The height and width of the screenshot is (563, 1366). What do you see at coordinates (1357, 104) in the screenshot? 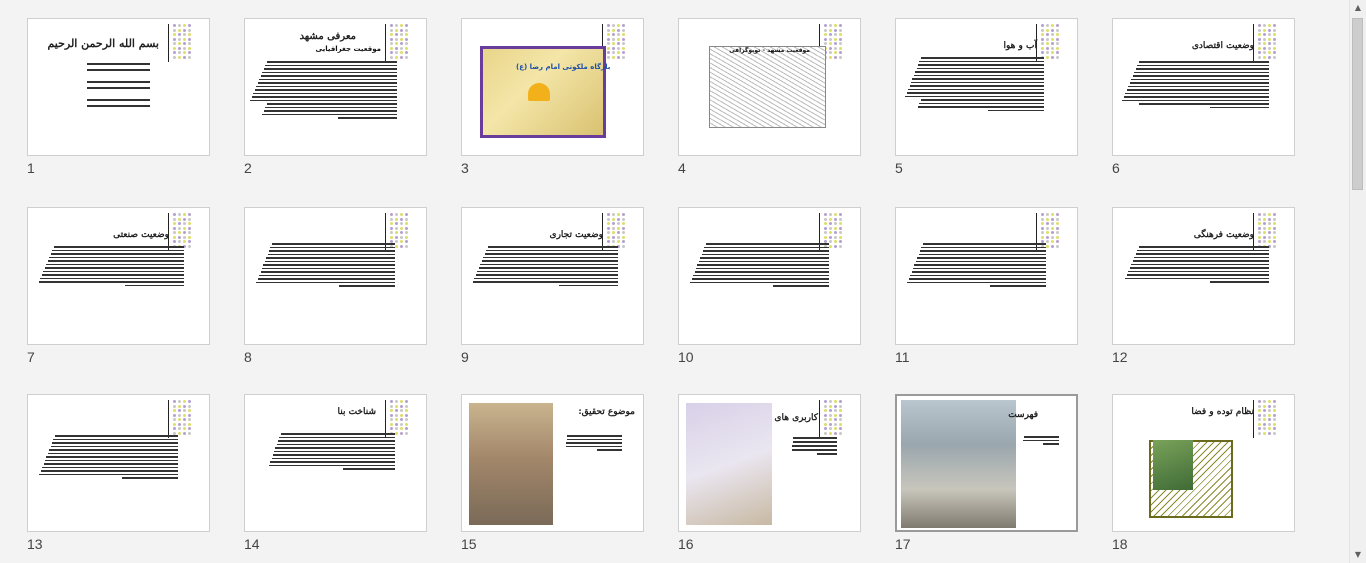
I see `scroll-thumb` at bounding box center [1357, 104].